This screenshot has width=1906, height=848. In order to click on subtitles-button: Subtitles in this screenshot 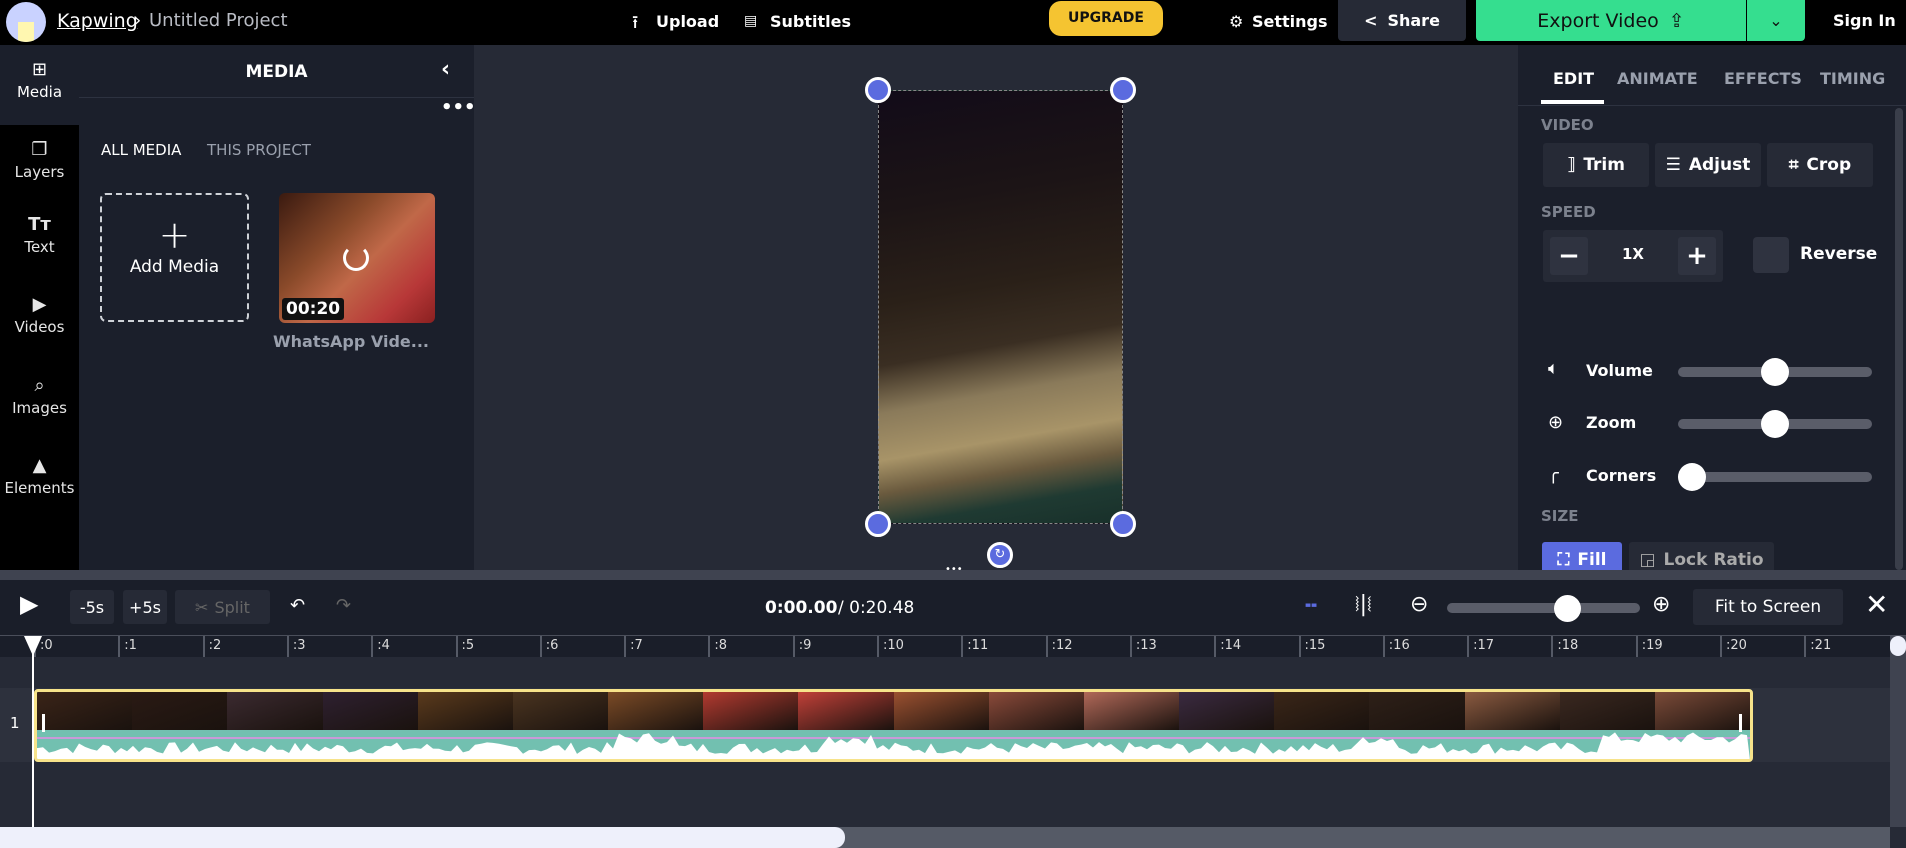, I will do `click(810, 21)`.